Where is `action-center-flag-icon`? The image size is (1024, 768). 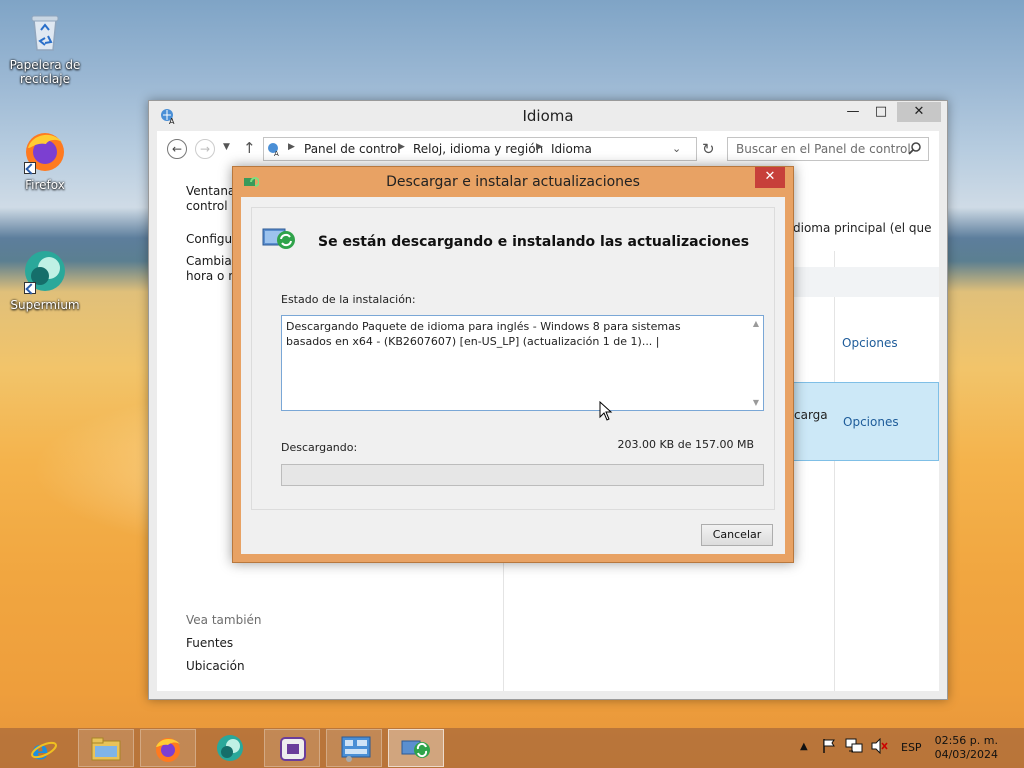 action-center-flag-icon is located at coordinates (829, 747).